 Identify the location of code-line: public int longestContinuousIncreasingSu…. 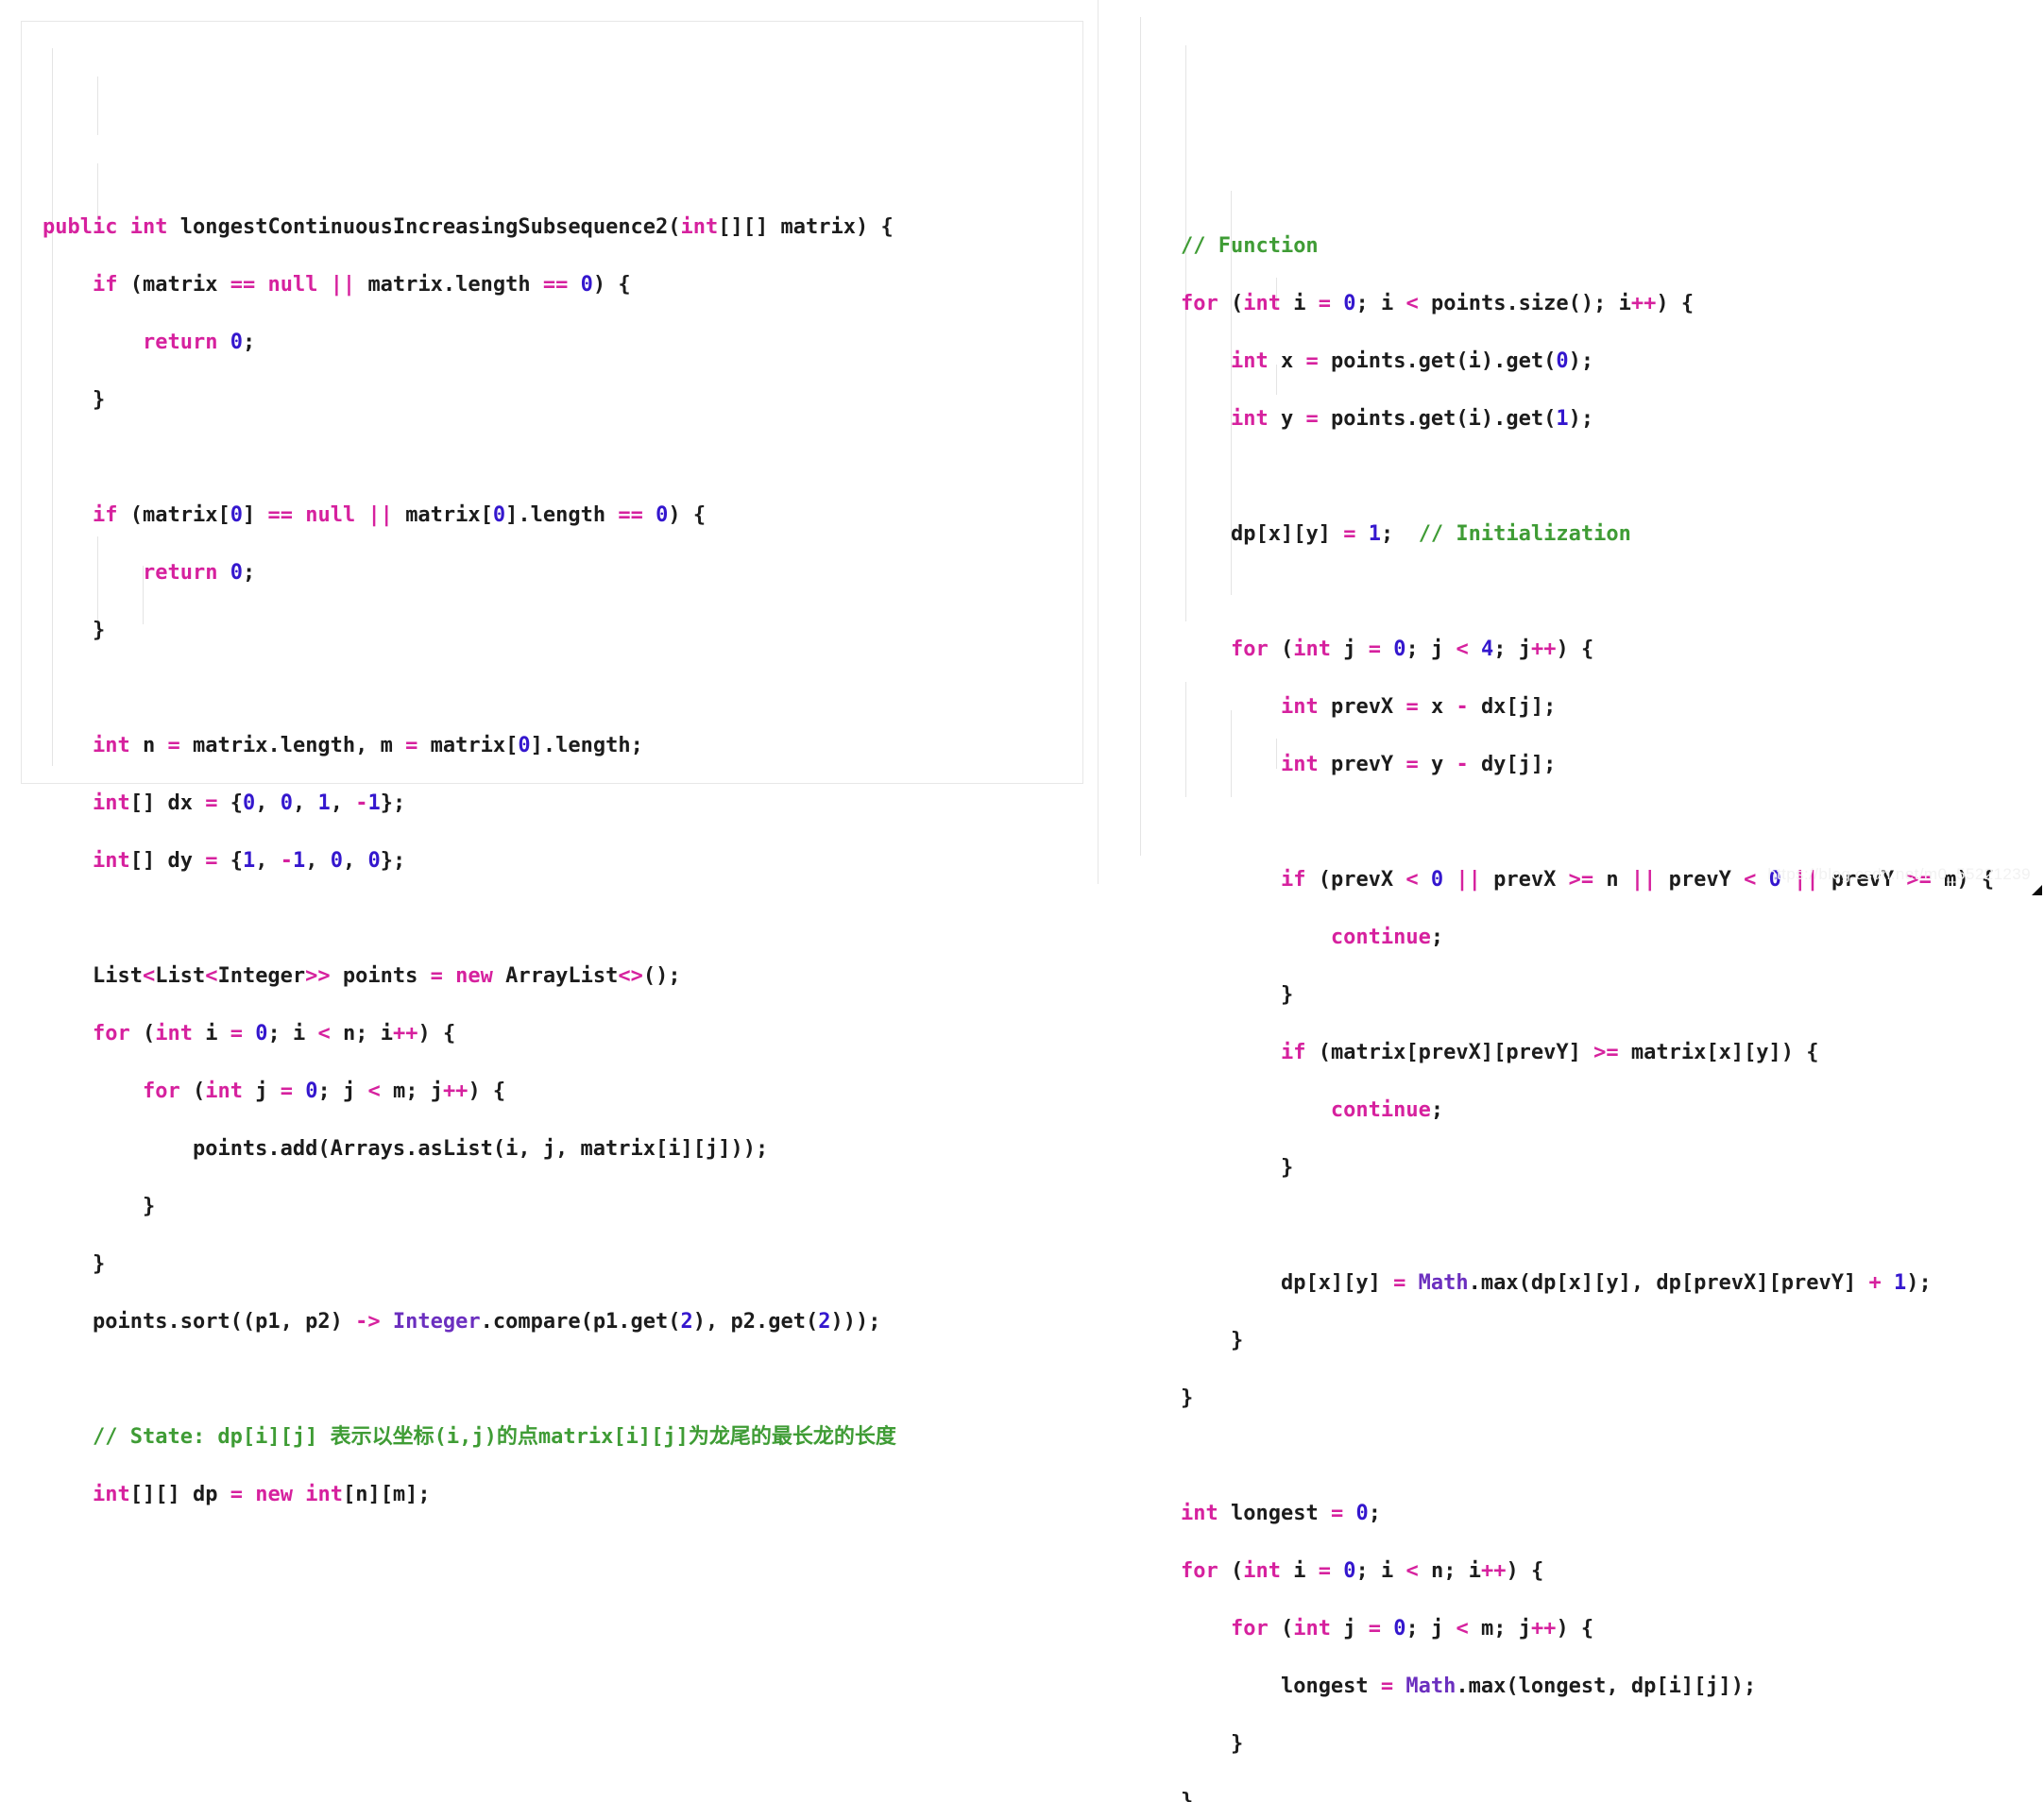
(563, 228).